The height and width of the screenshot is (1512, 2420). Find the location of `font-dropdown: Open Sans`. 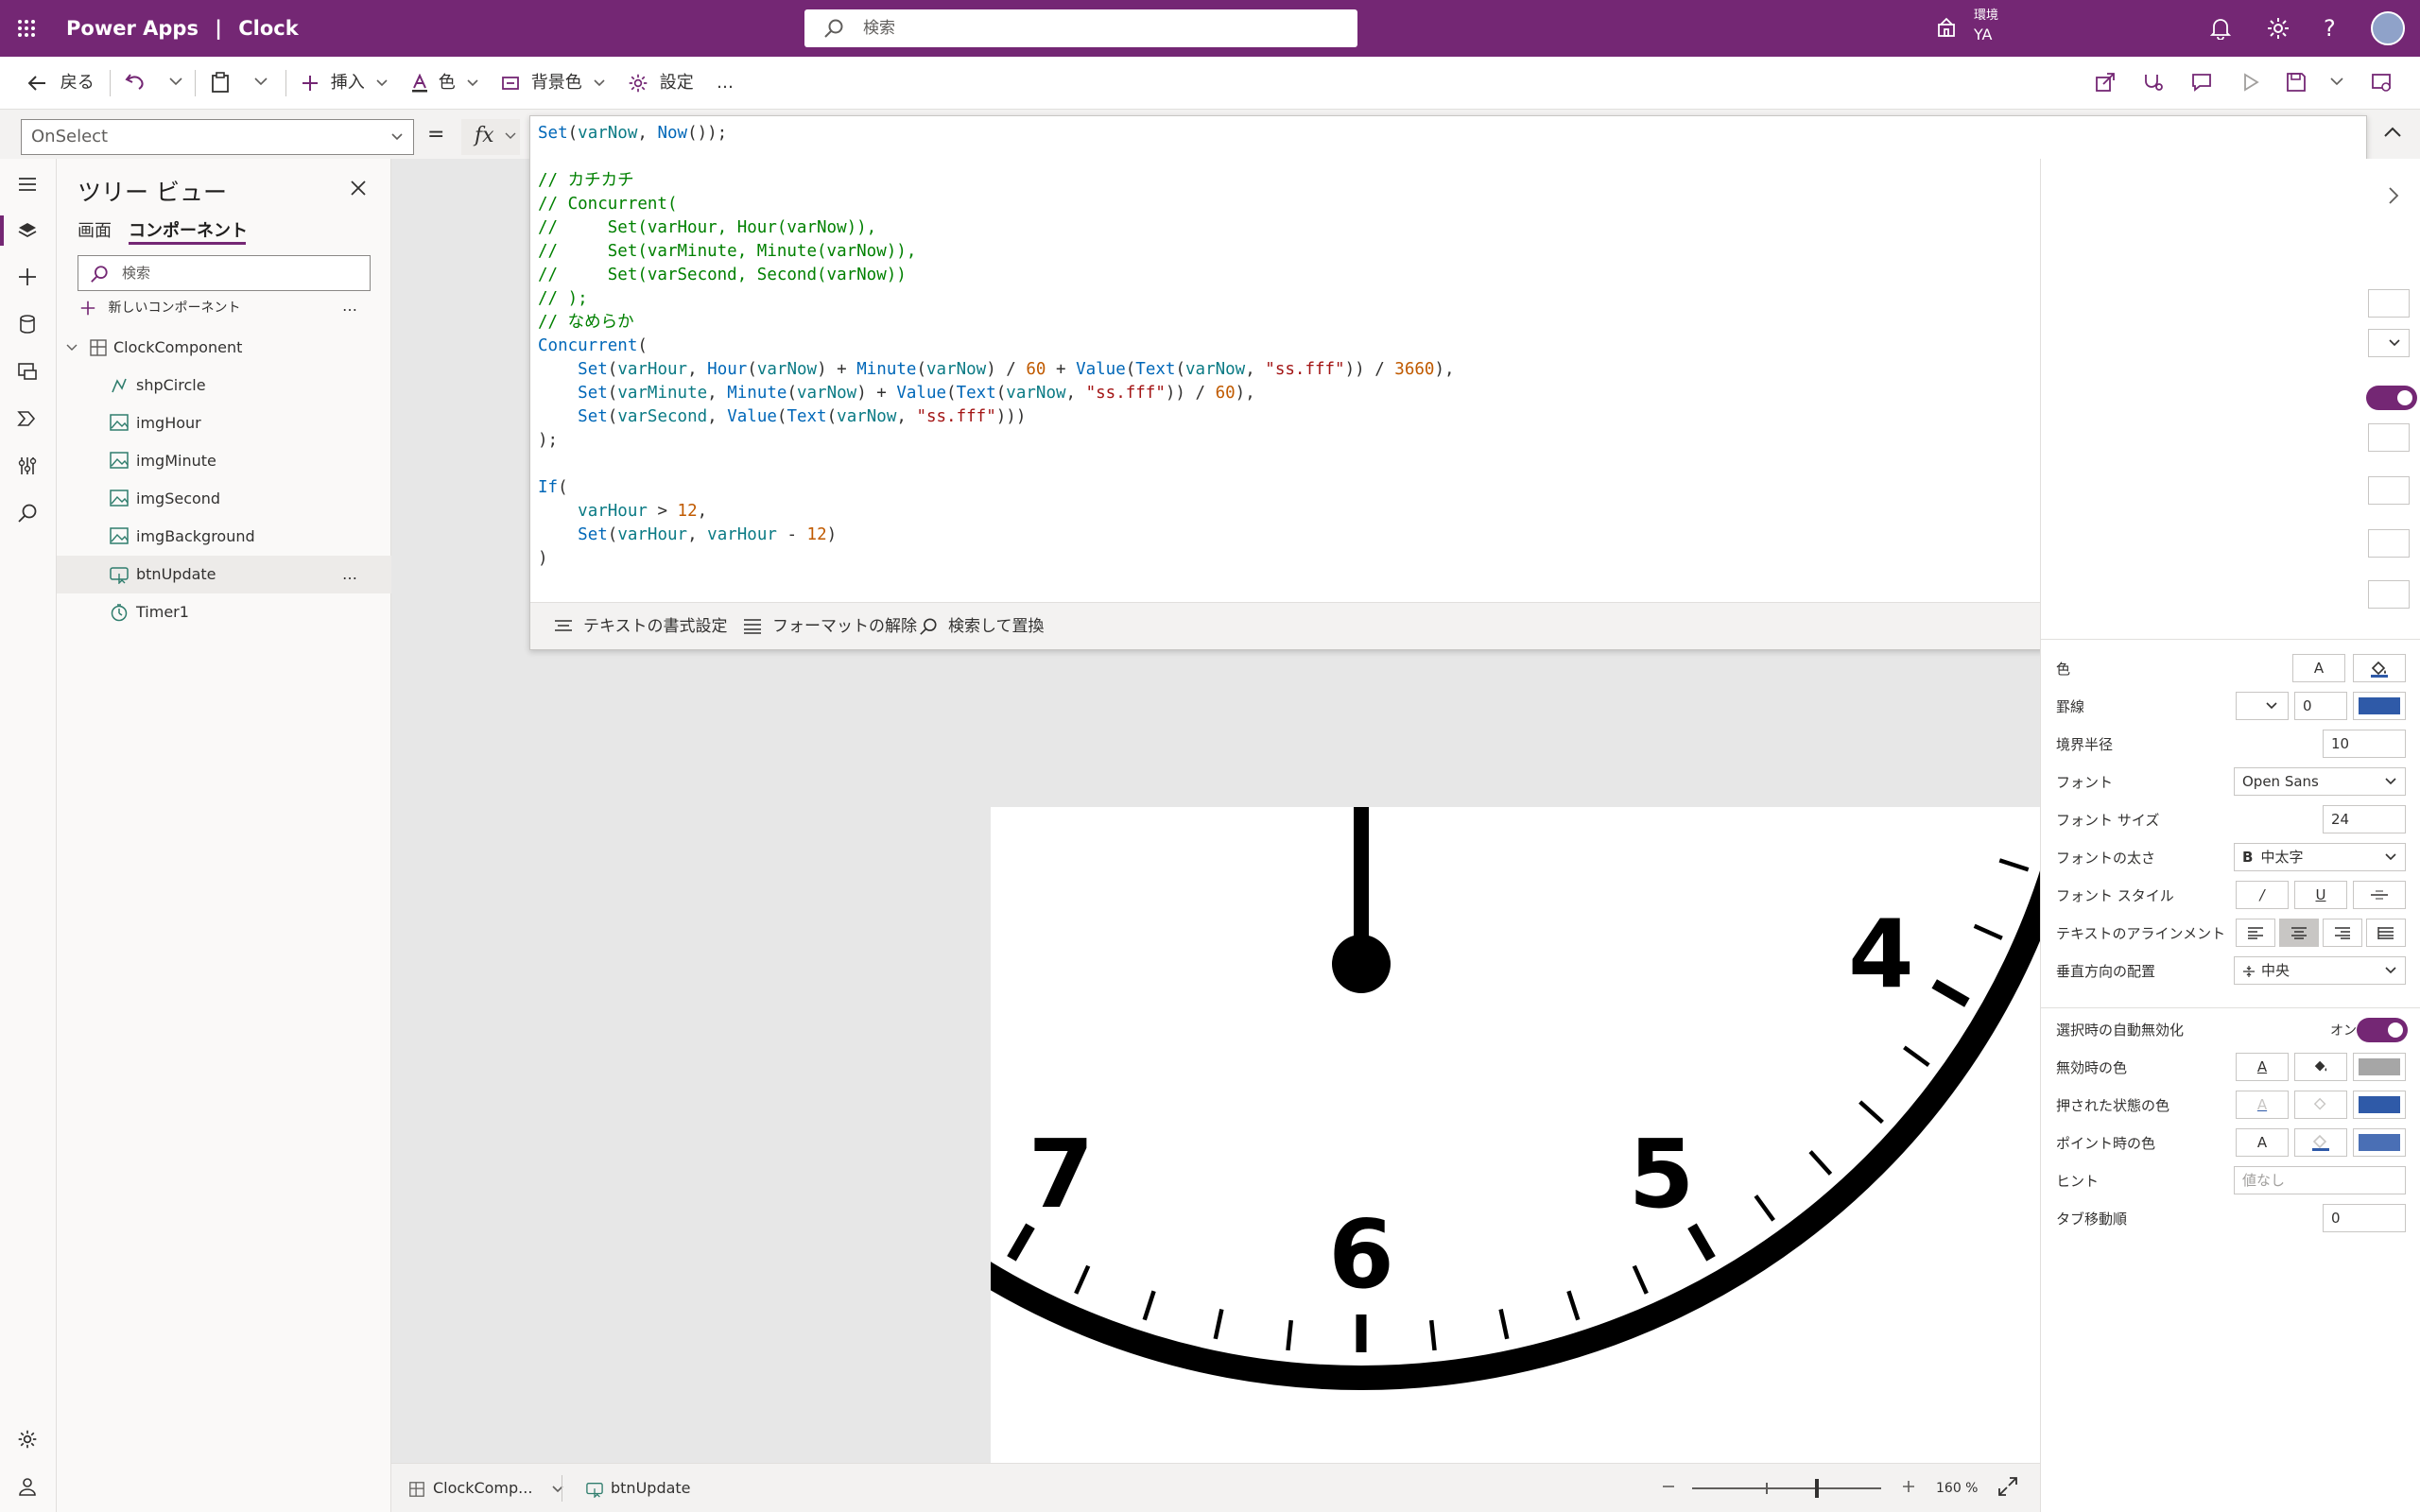

font-dropdown: Open Sans is located at coordinates (2320, 781).